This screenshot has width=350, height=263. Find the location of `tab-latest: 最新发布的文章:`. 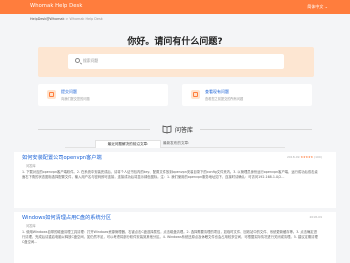

tab-latest: 最新发布的文章: is located at coordinates (176, 143).